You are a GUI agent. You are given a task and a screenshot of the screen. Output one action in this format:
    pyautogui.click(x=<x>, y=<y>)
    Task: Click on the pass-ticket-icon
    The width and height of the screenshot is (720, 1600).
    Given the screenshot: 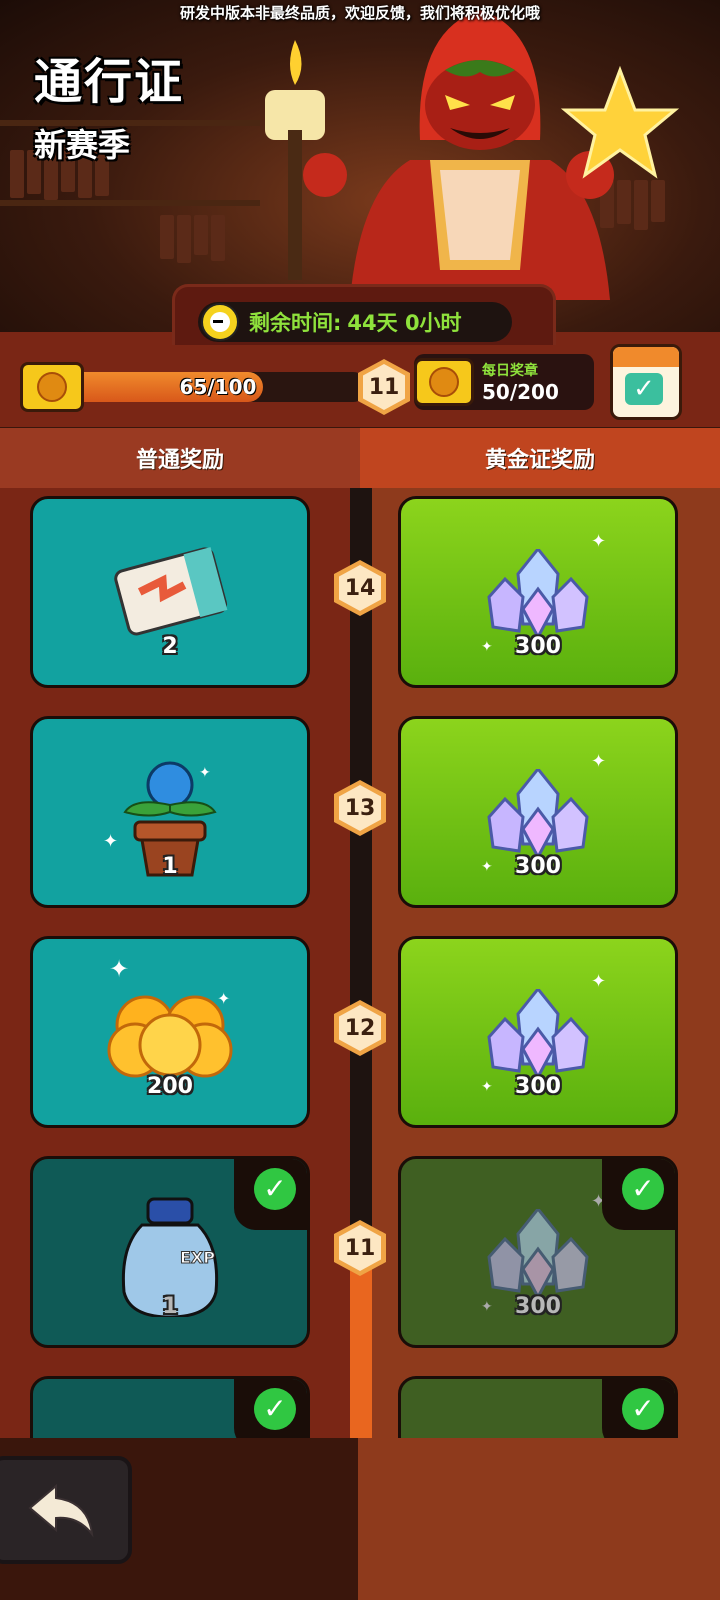 What is the action you would take?
    pyautogui.click(x=52, y=387)
    